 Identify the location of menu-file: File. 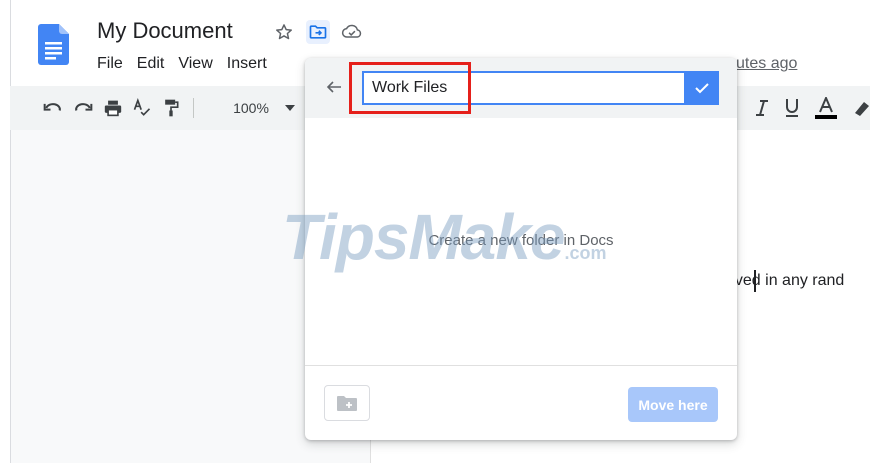
(110, 64).